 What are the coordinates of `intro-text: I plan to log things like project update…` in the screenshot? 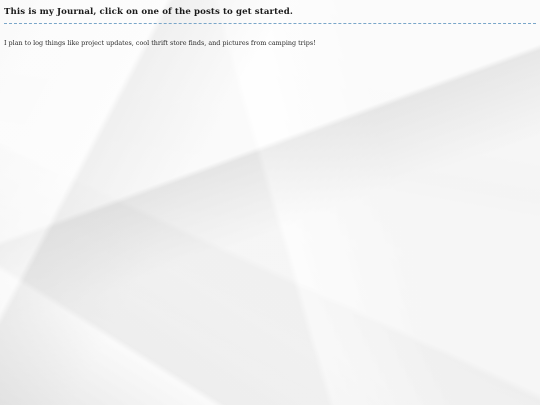 It's located at (160, 43).